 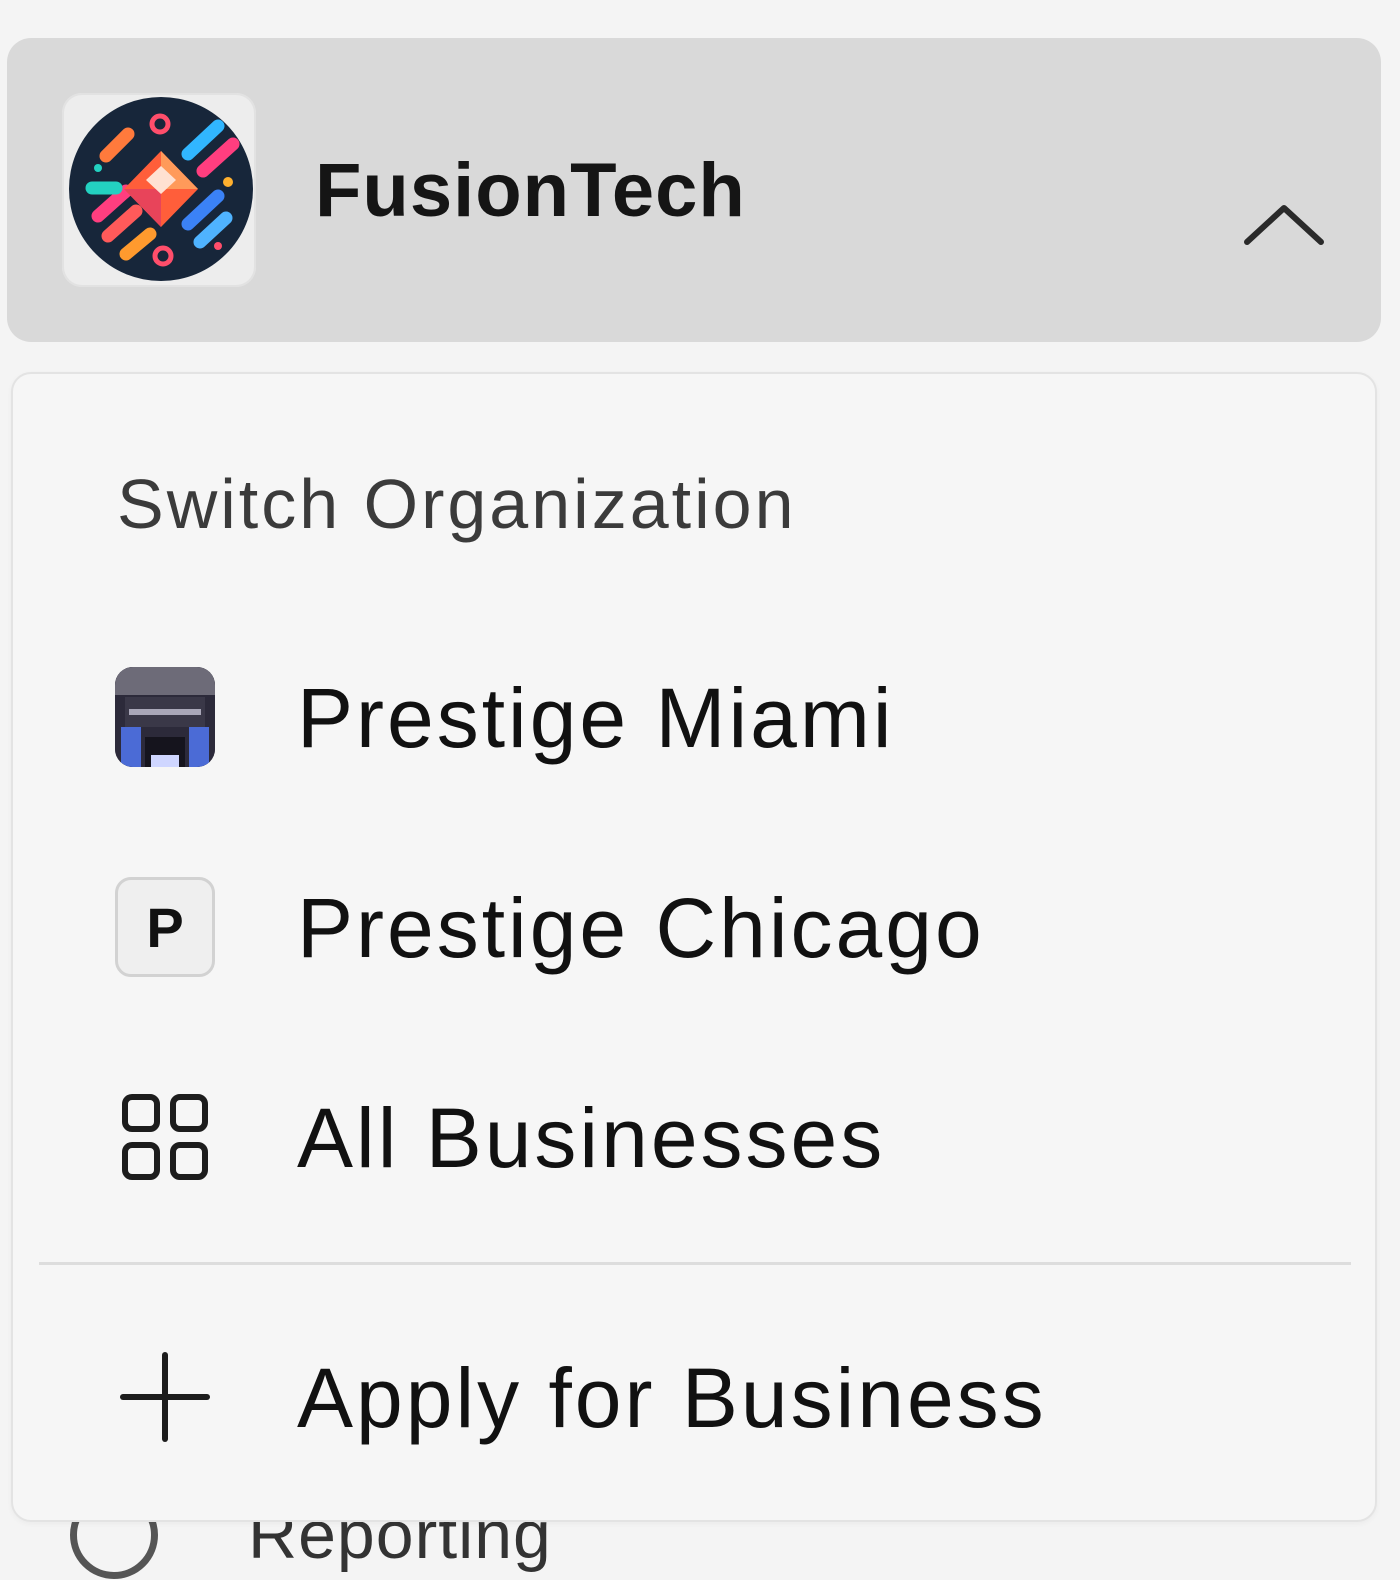 What do you see at coordinates (1284, 225) in the screenshot?
I see `chevron-up-icon` at bounding box center [1284, 225].